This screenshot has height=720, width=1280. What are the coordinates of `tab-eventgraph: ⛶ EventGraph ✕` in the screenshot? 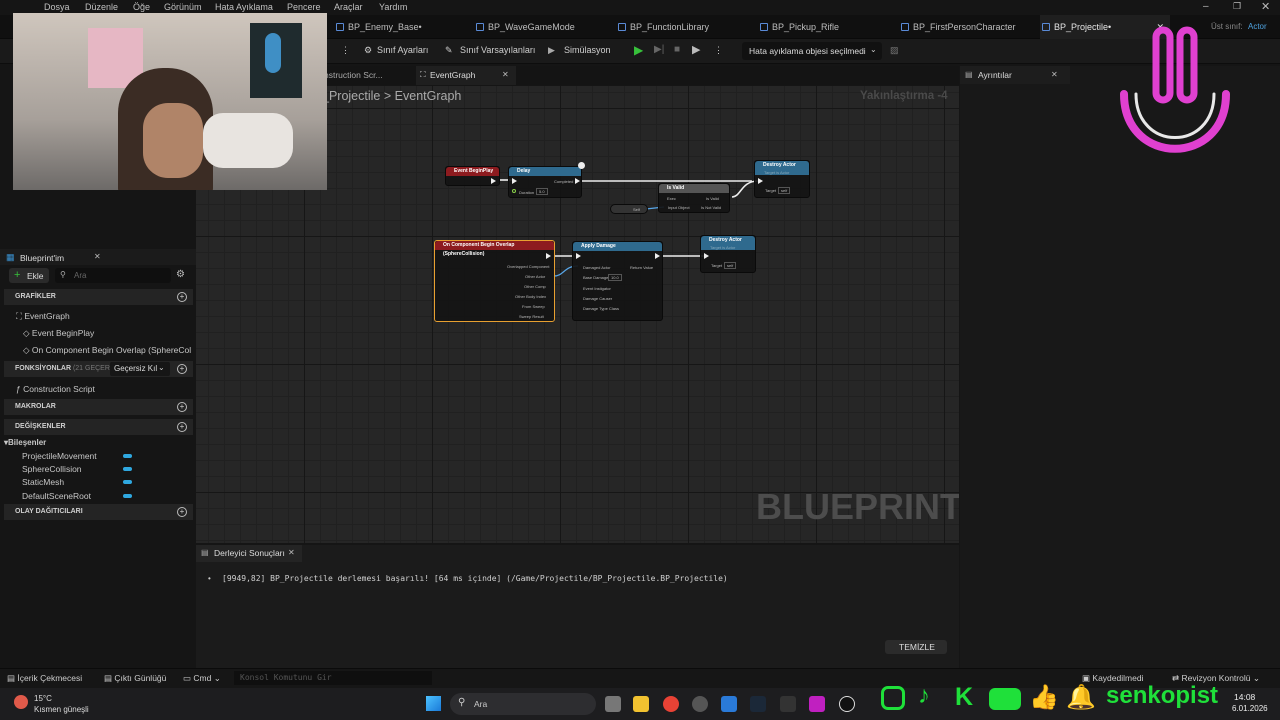 It's located at (466, 75).